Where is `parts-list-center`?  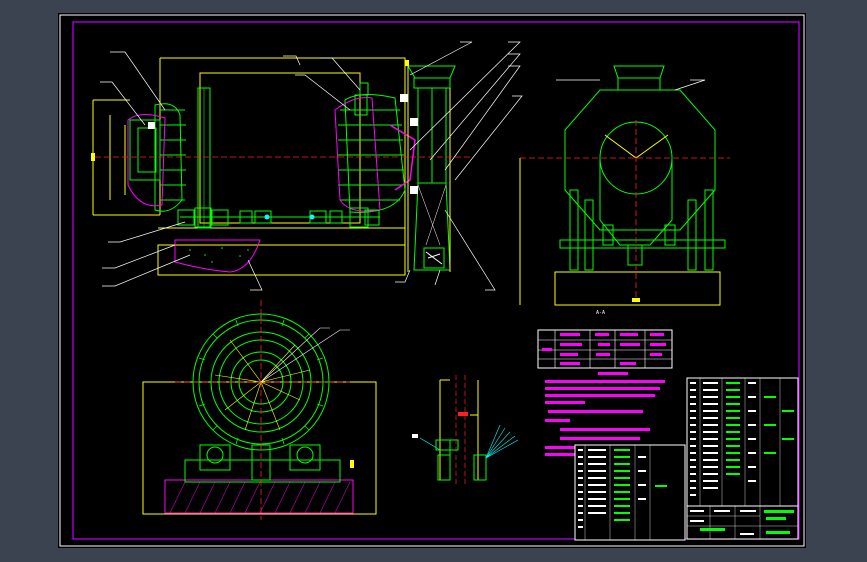 parts-list-center is located at coordinates (630, 492).